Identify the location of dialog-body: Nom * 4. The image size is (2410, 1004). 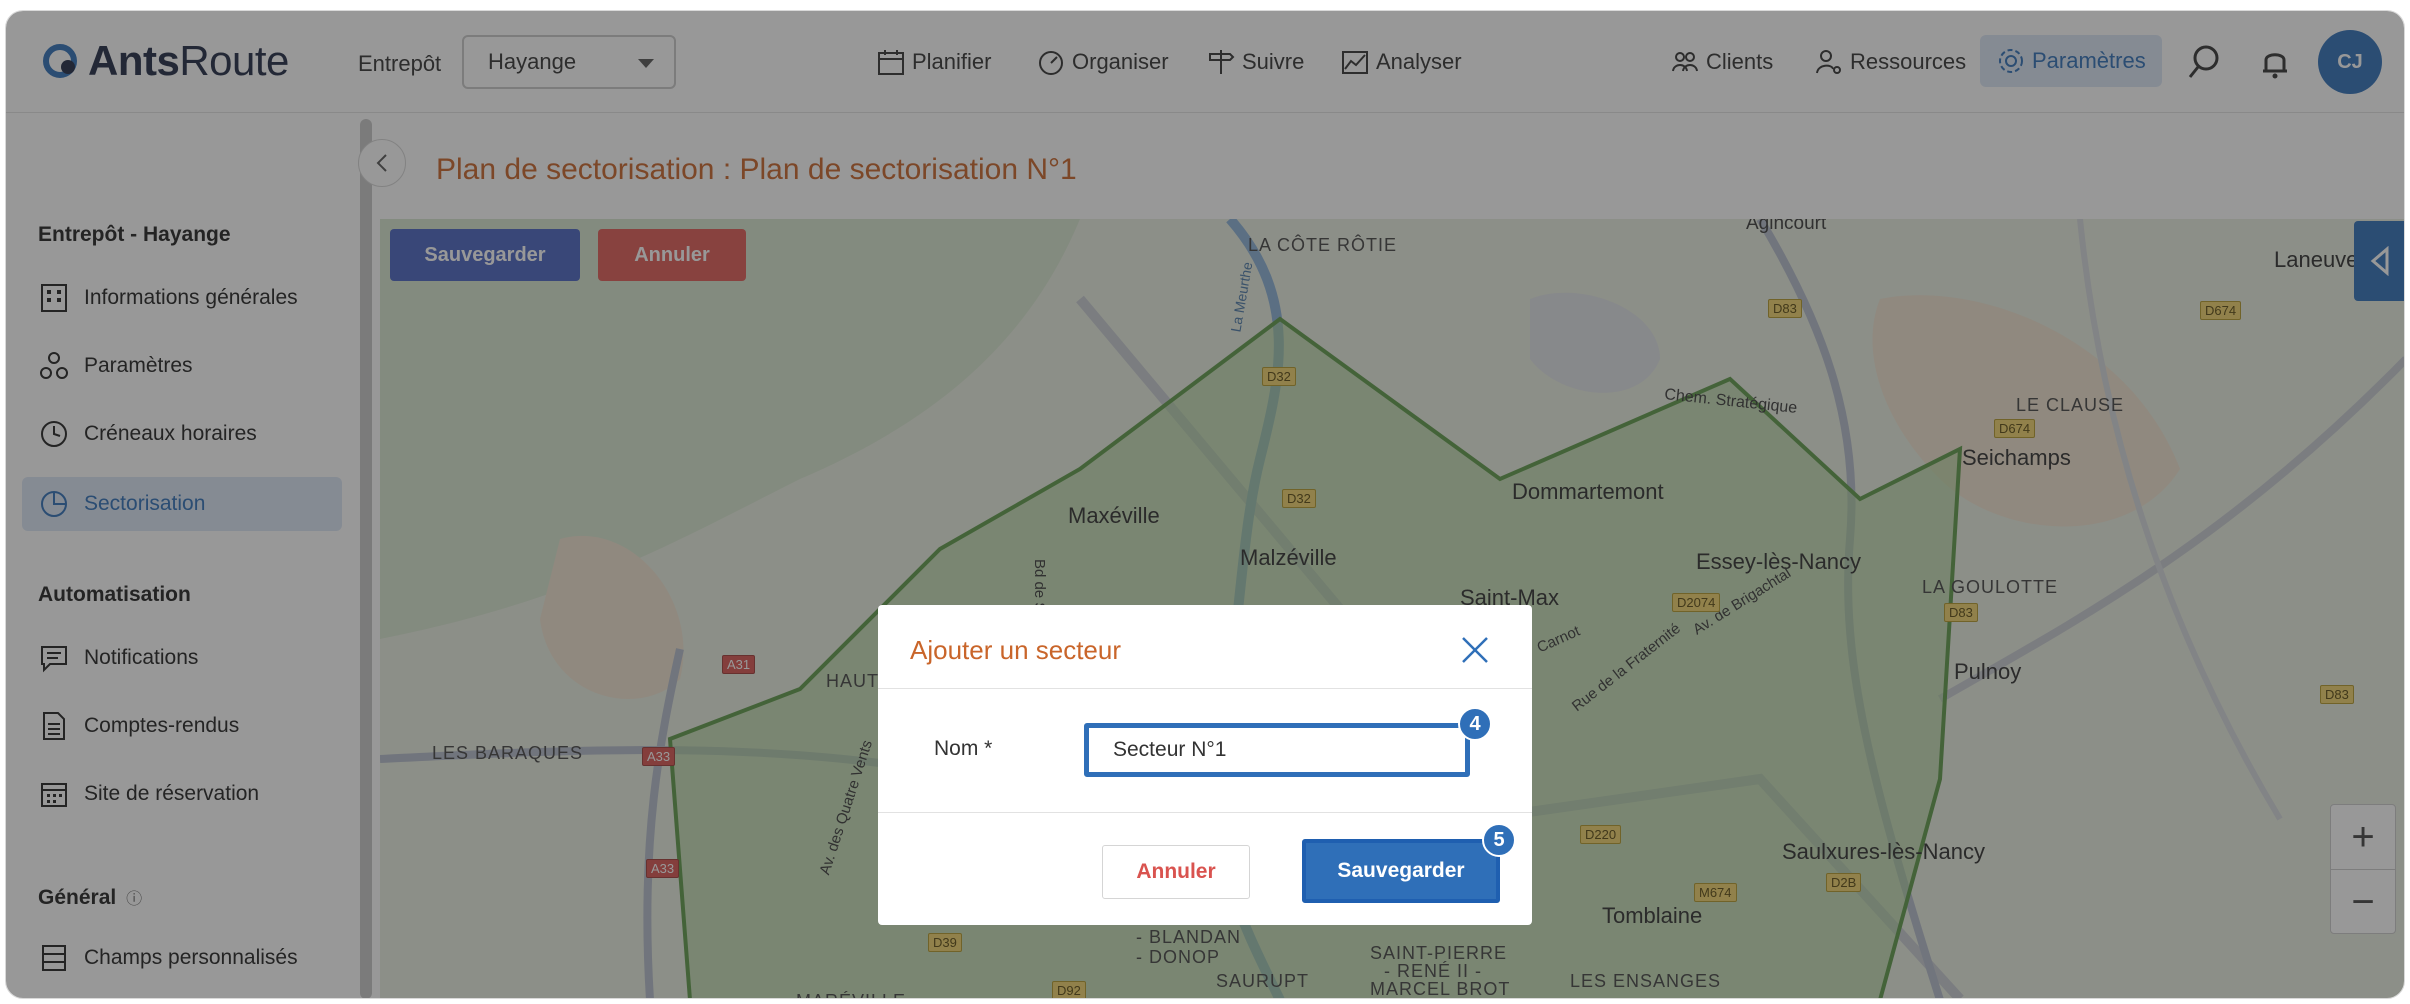
(1205, 751).